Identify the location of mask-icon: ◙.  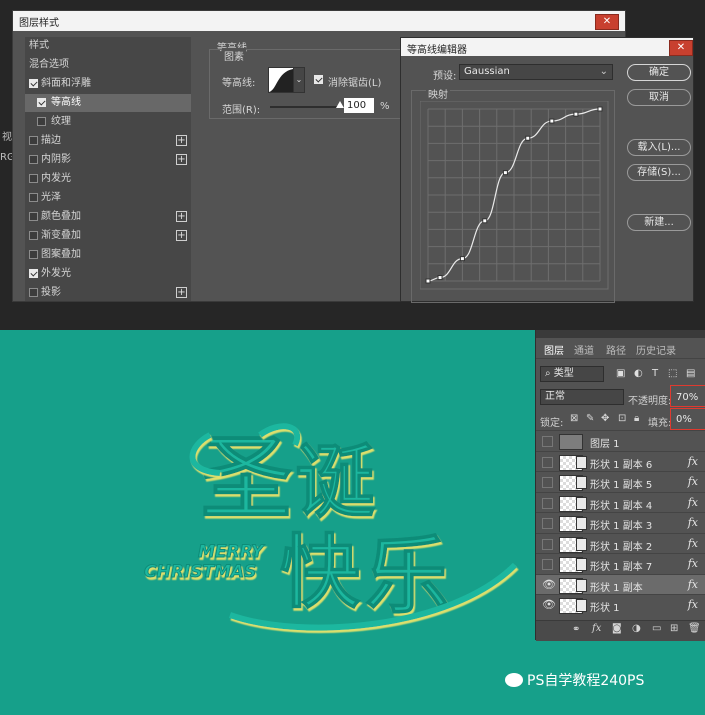
(617, 628).